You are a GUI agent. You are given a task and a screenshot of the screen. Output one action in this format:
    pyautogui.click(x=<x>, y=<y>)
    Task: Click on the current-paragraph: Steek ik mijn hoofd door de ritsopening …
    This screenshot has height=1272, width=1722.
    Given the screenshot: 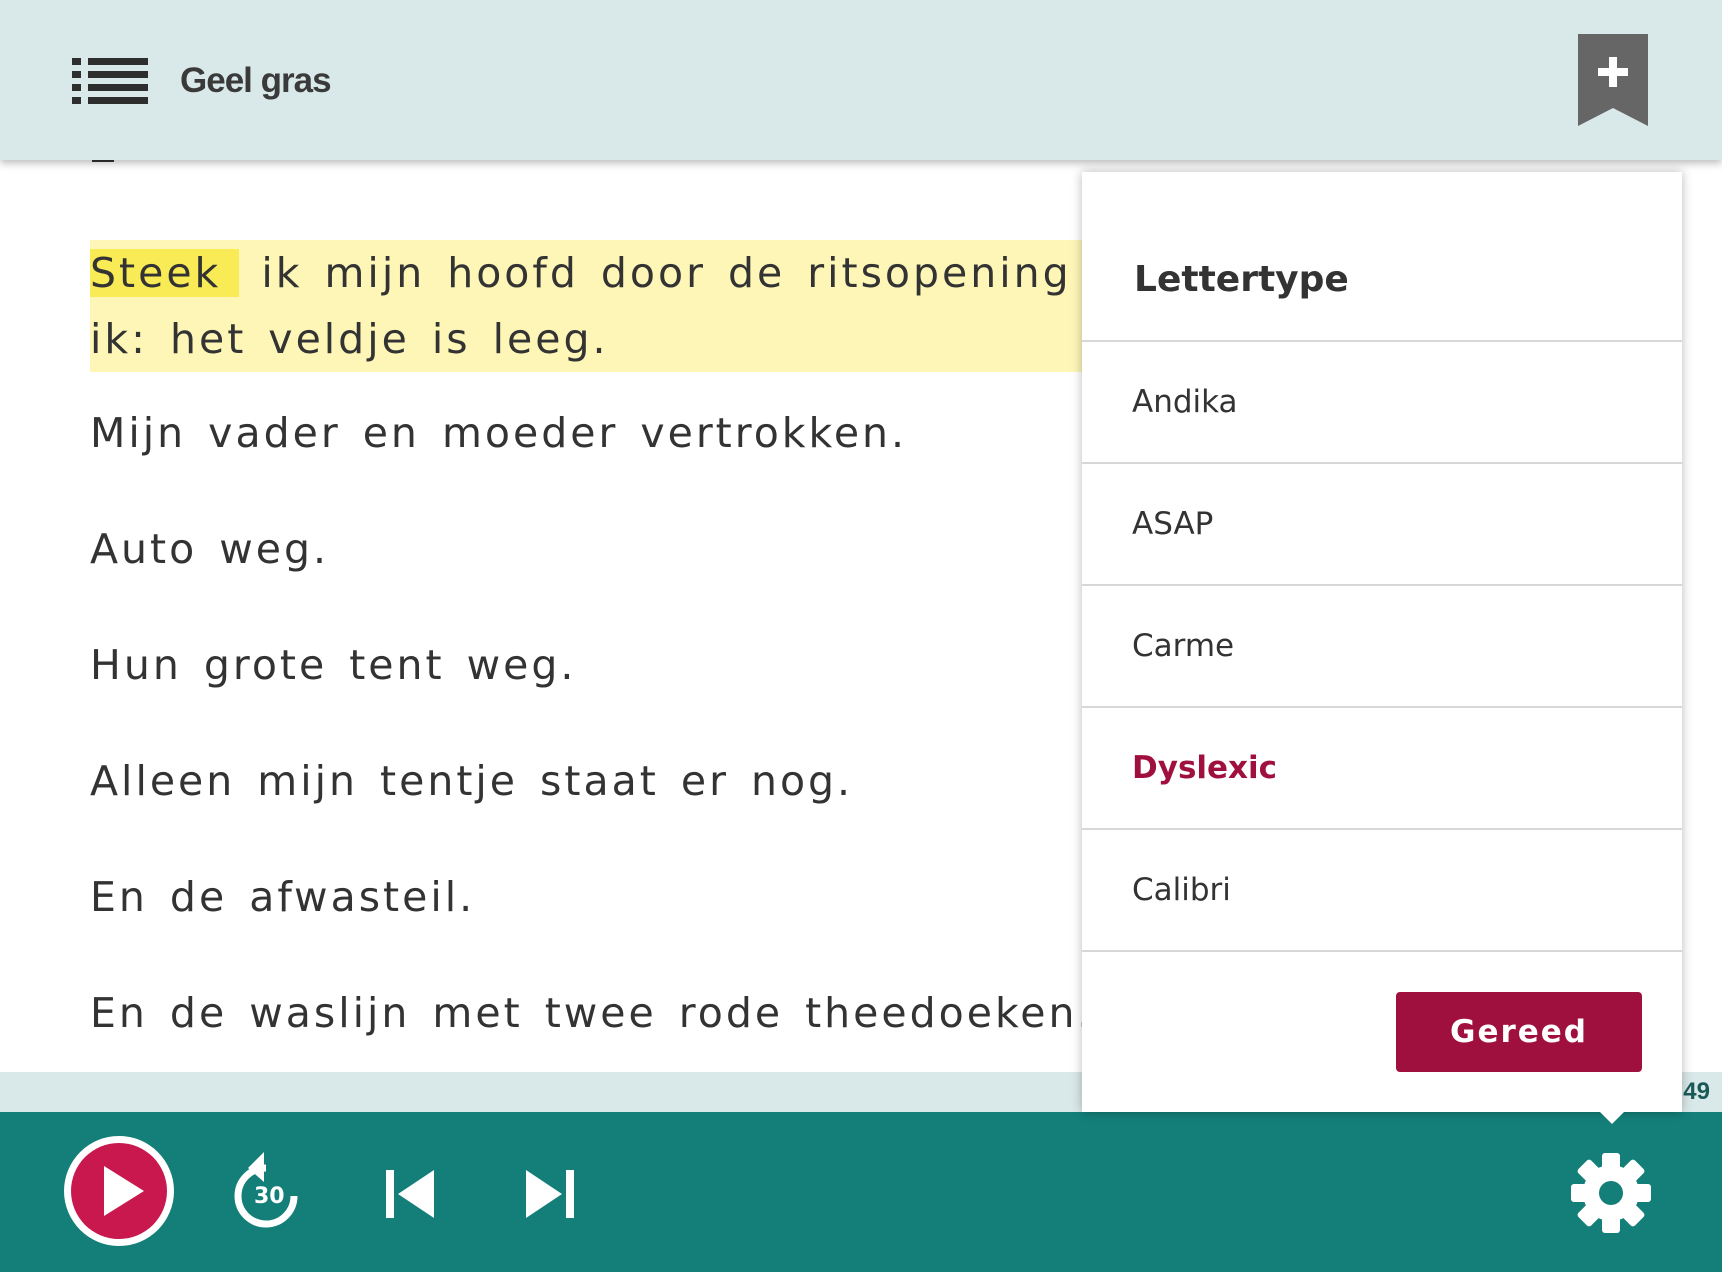 What is the action you would take?
    pyautogui.click(x=632, y=306)
    